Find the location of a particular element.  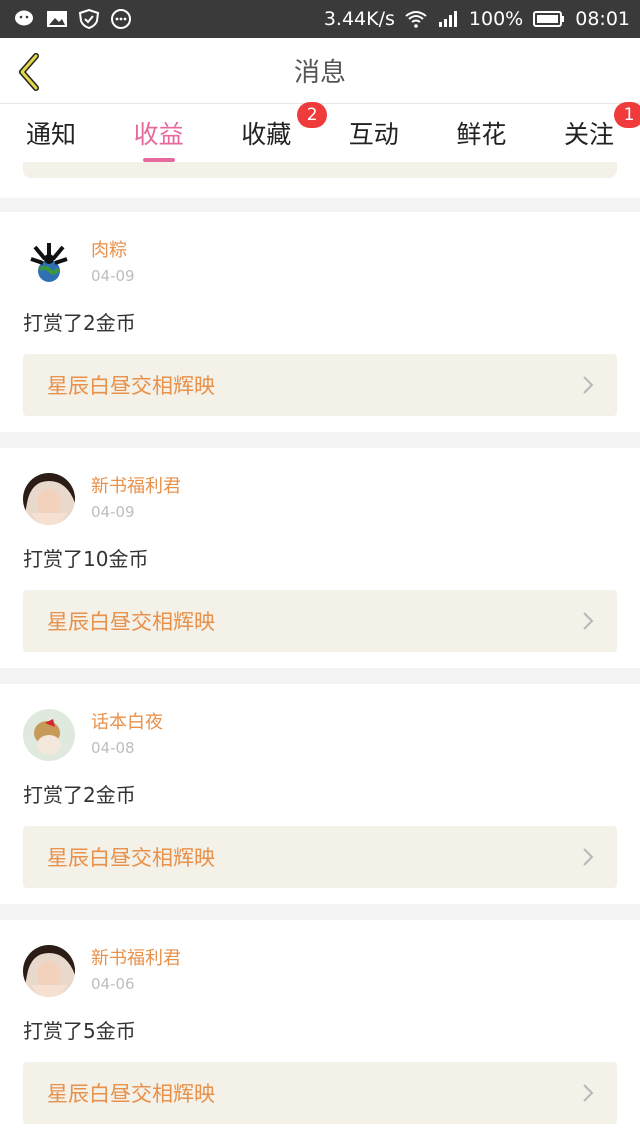

tab-following: 关注 1 is located at coordinates (601, 132).